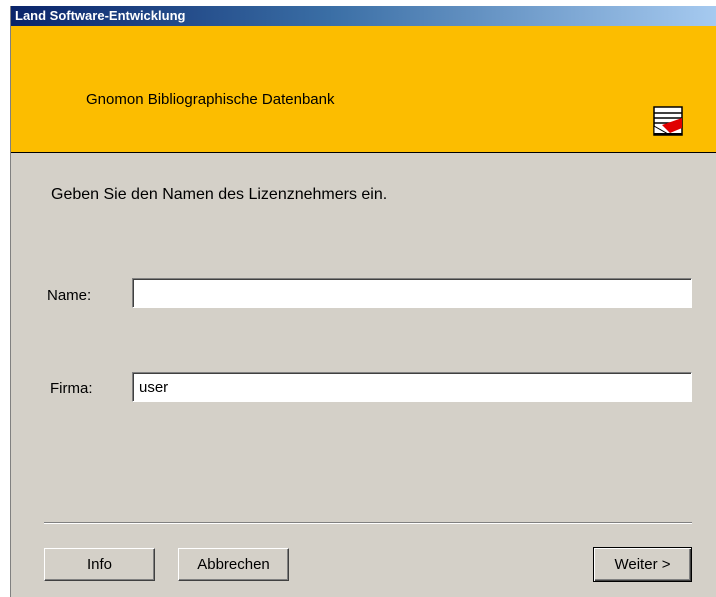 The image size is (716, 597). What do you see at coordinates (668, 121) in the screenshot?
I see `gnomon-logo-icon` at bounding box center [668, 121].